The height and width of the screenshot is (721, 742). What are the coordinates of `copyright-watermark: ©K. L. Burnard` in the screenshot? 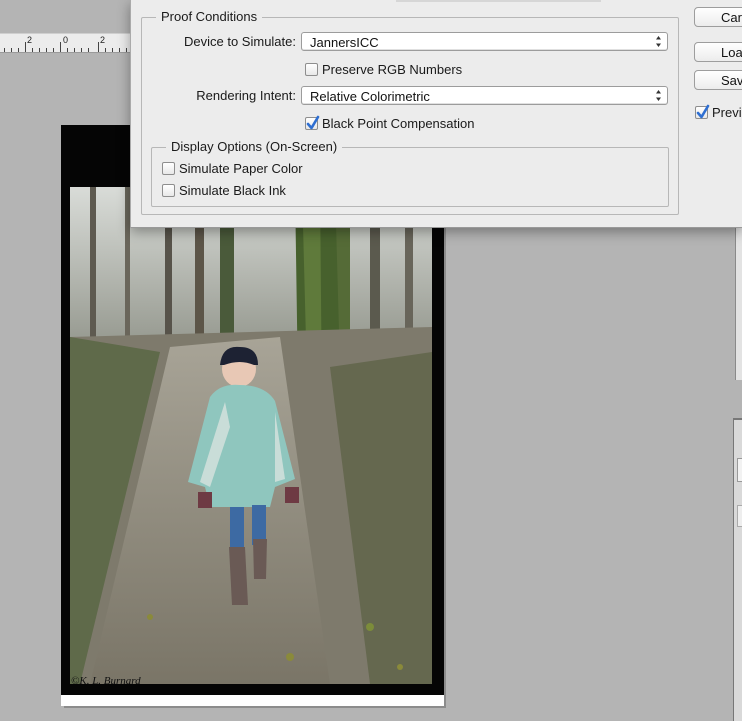 It's located at (106, 681).